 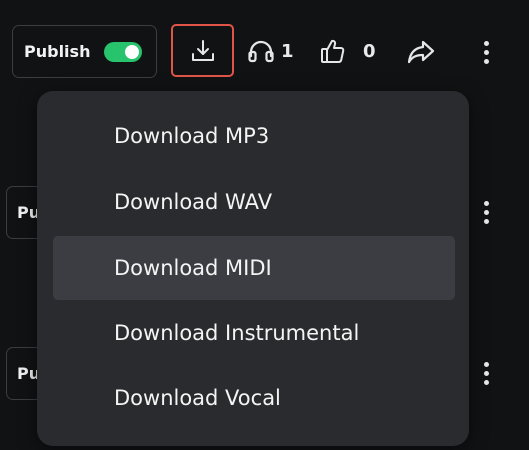 I want to click on more-options-button, so click(x=486, y=52).